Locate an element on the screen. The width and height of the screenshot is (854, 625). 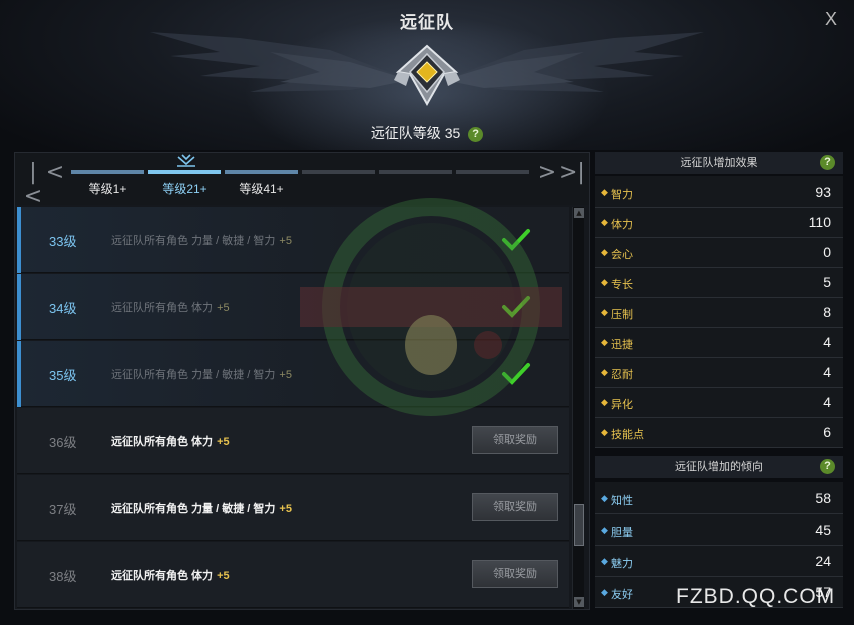
reward-level: 33级 is located at coordinates (63, 241).